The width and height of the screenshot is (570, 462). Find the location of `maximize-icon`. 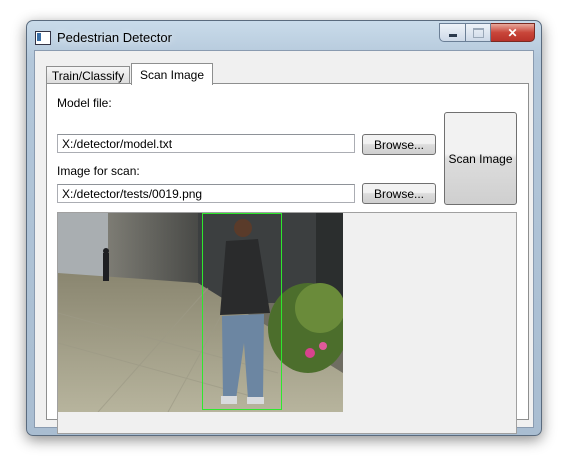

maximize-icon is located at coordinates (478, 32).